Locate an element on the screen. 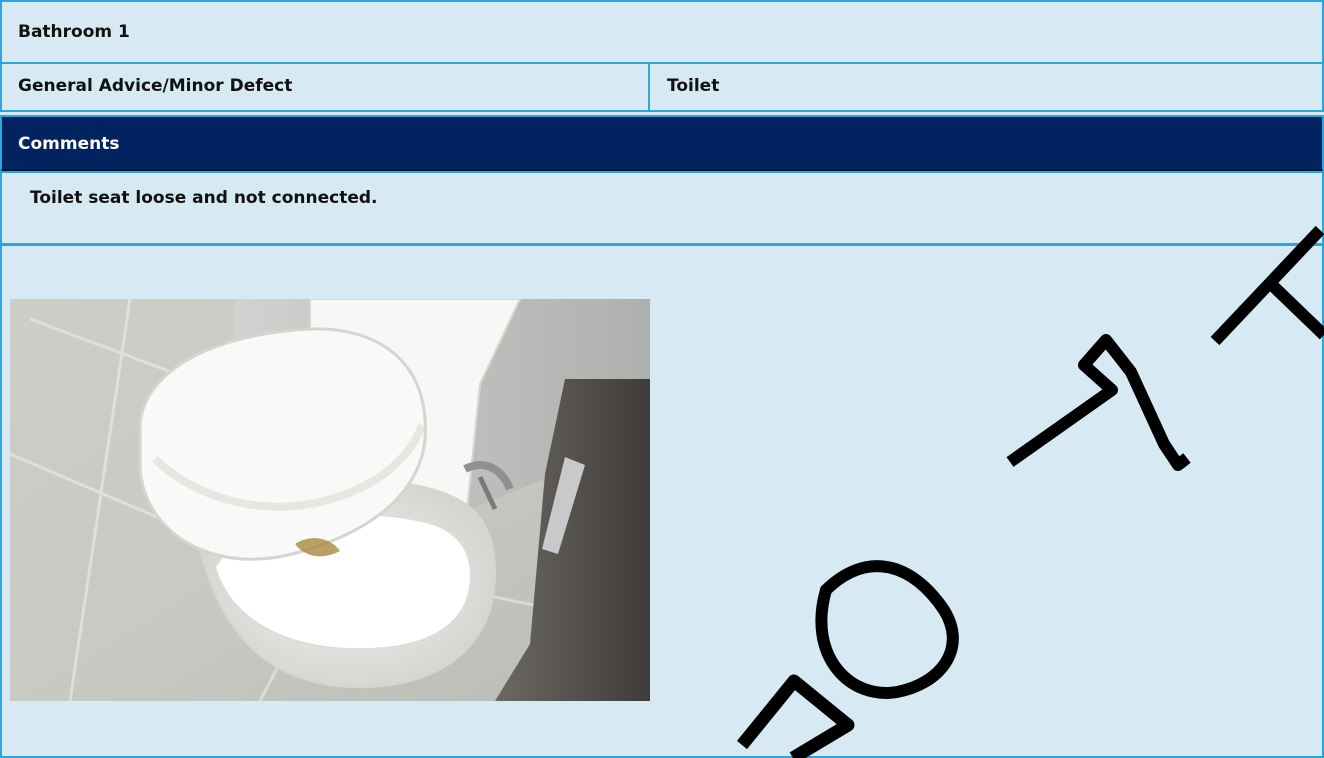 The image size is (1324, 758). defect-item: Toilet is located at coordinates (693, 86).